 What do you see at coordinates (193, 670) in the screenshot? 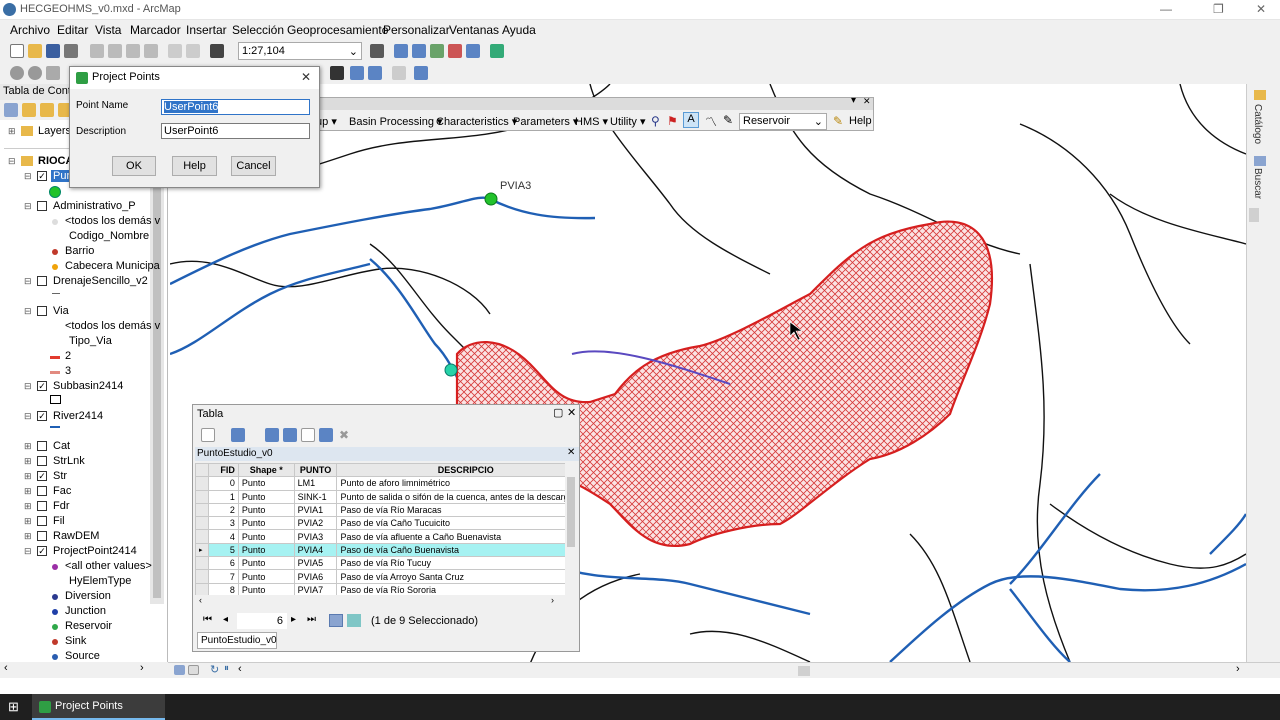
I see `layout-view-icon` at bounding box center [193, 670].